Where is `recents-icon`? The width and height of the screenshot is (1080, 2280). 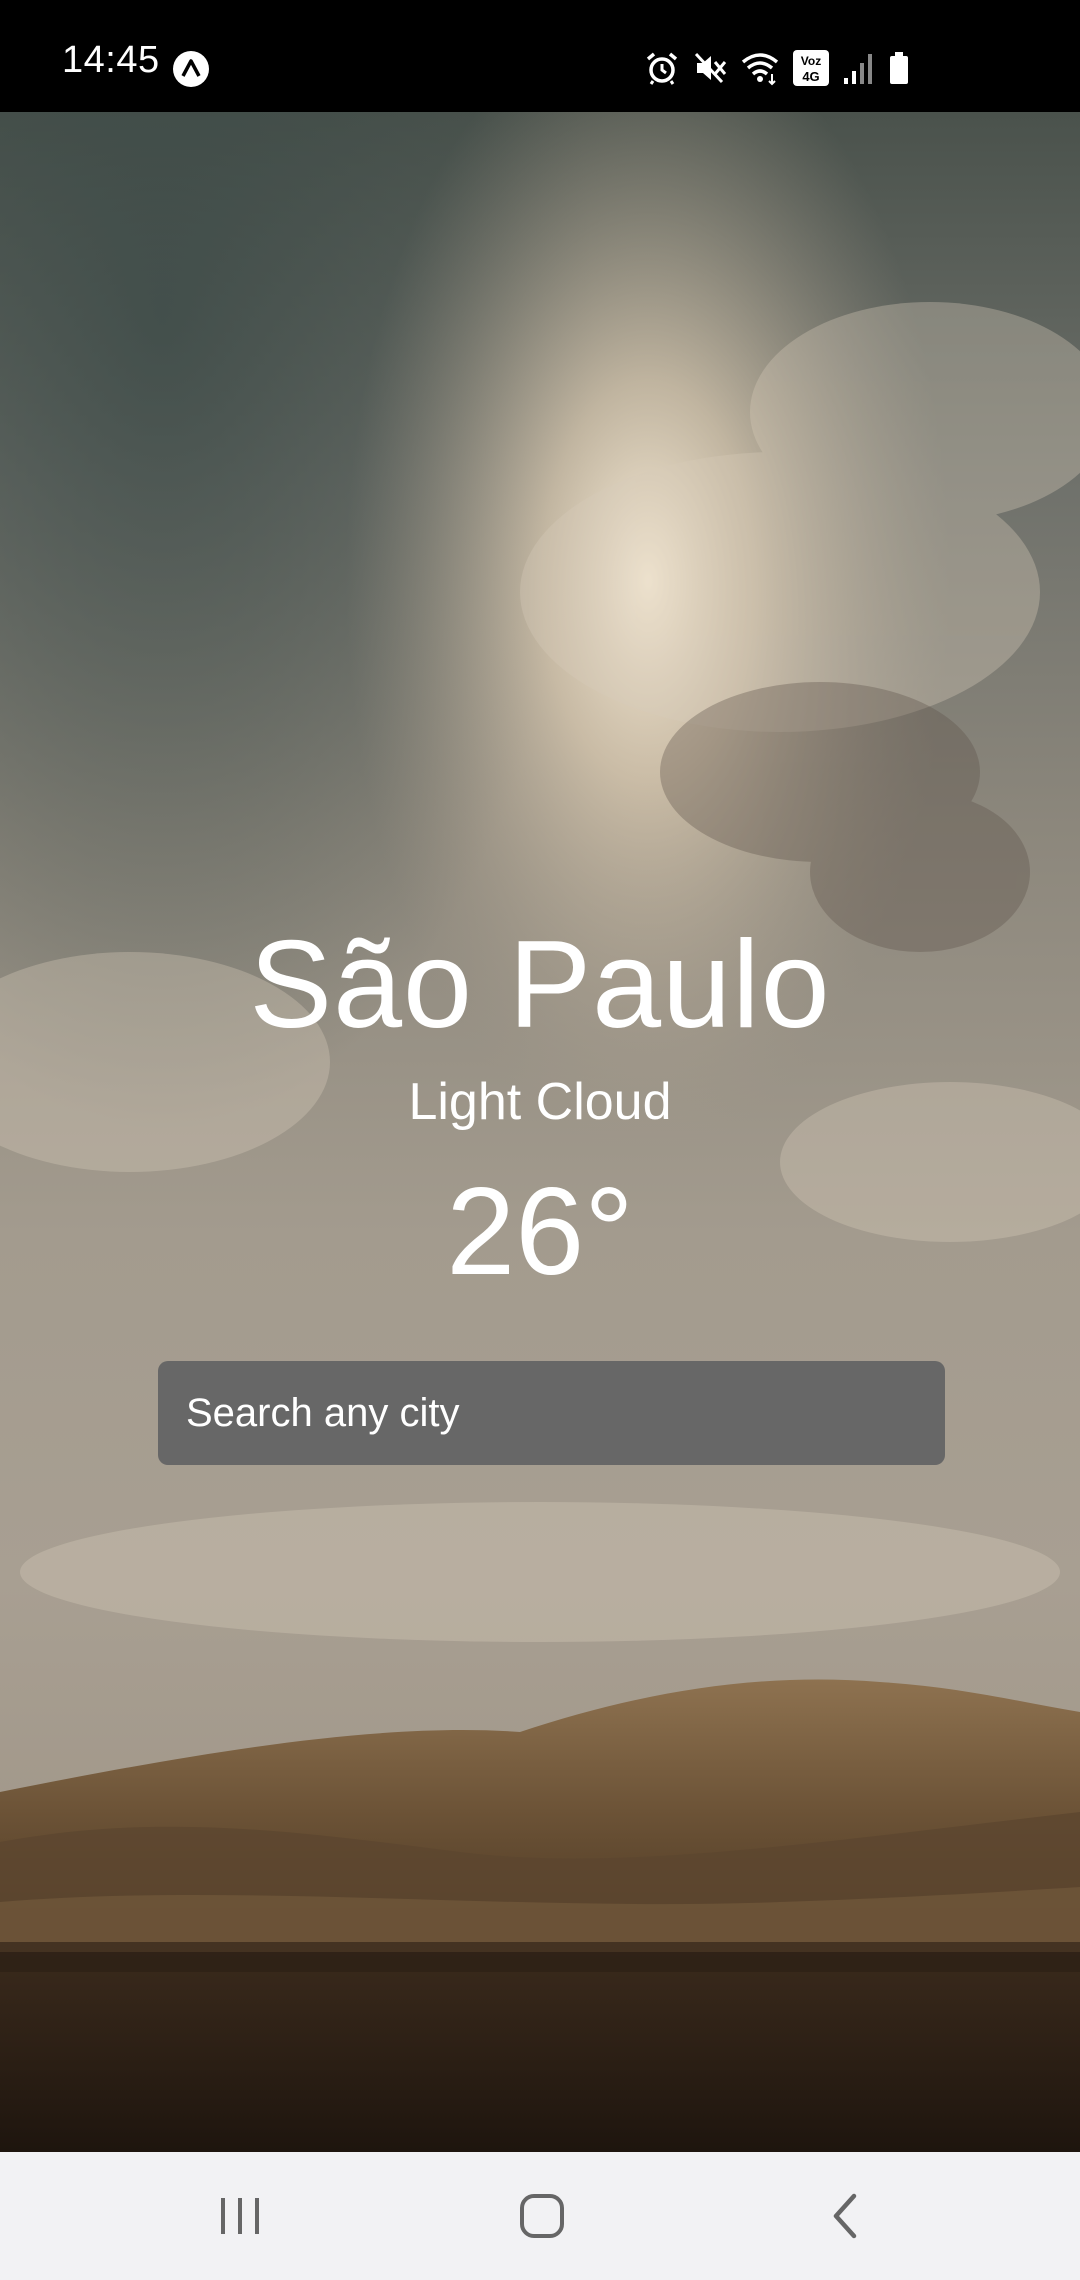 recents-icon is located at coordinates (240, 2216).